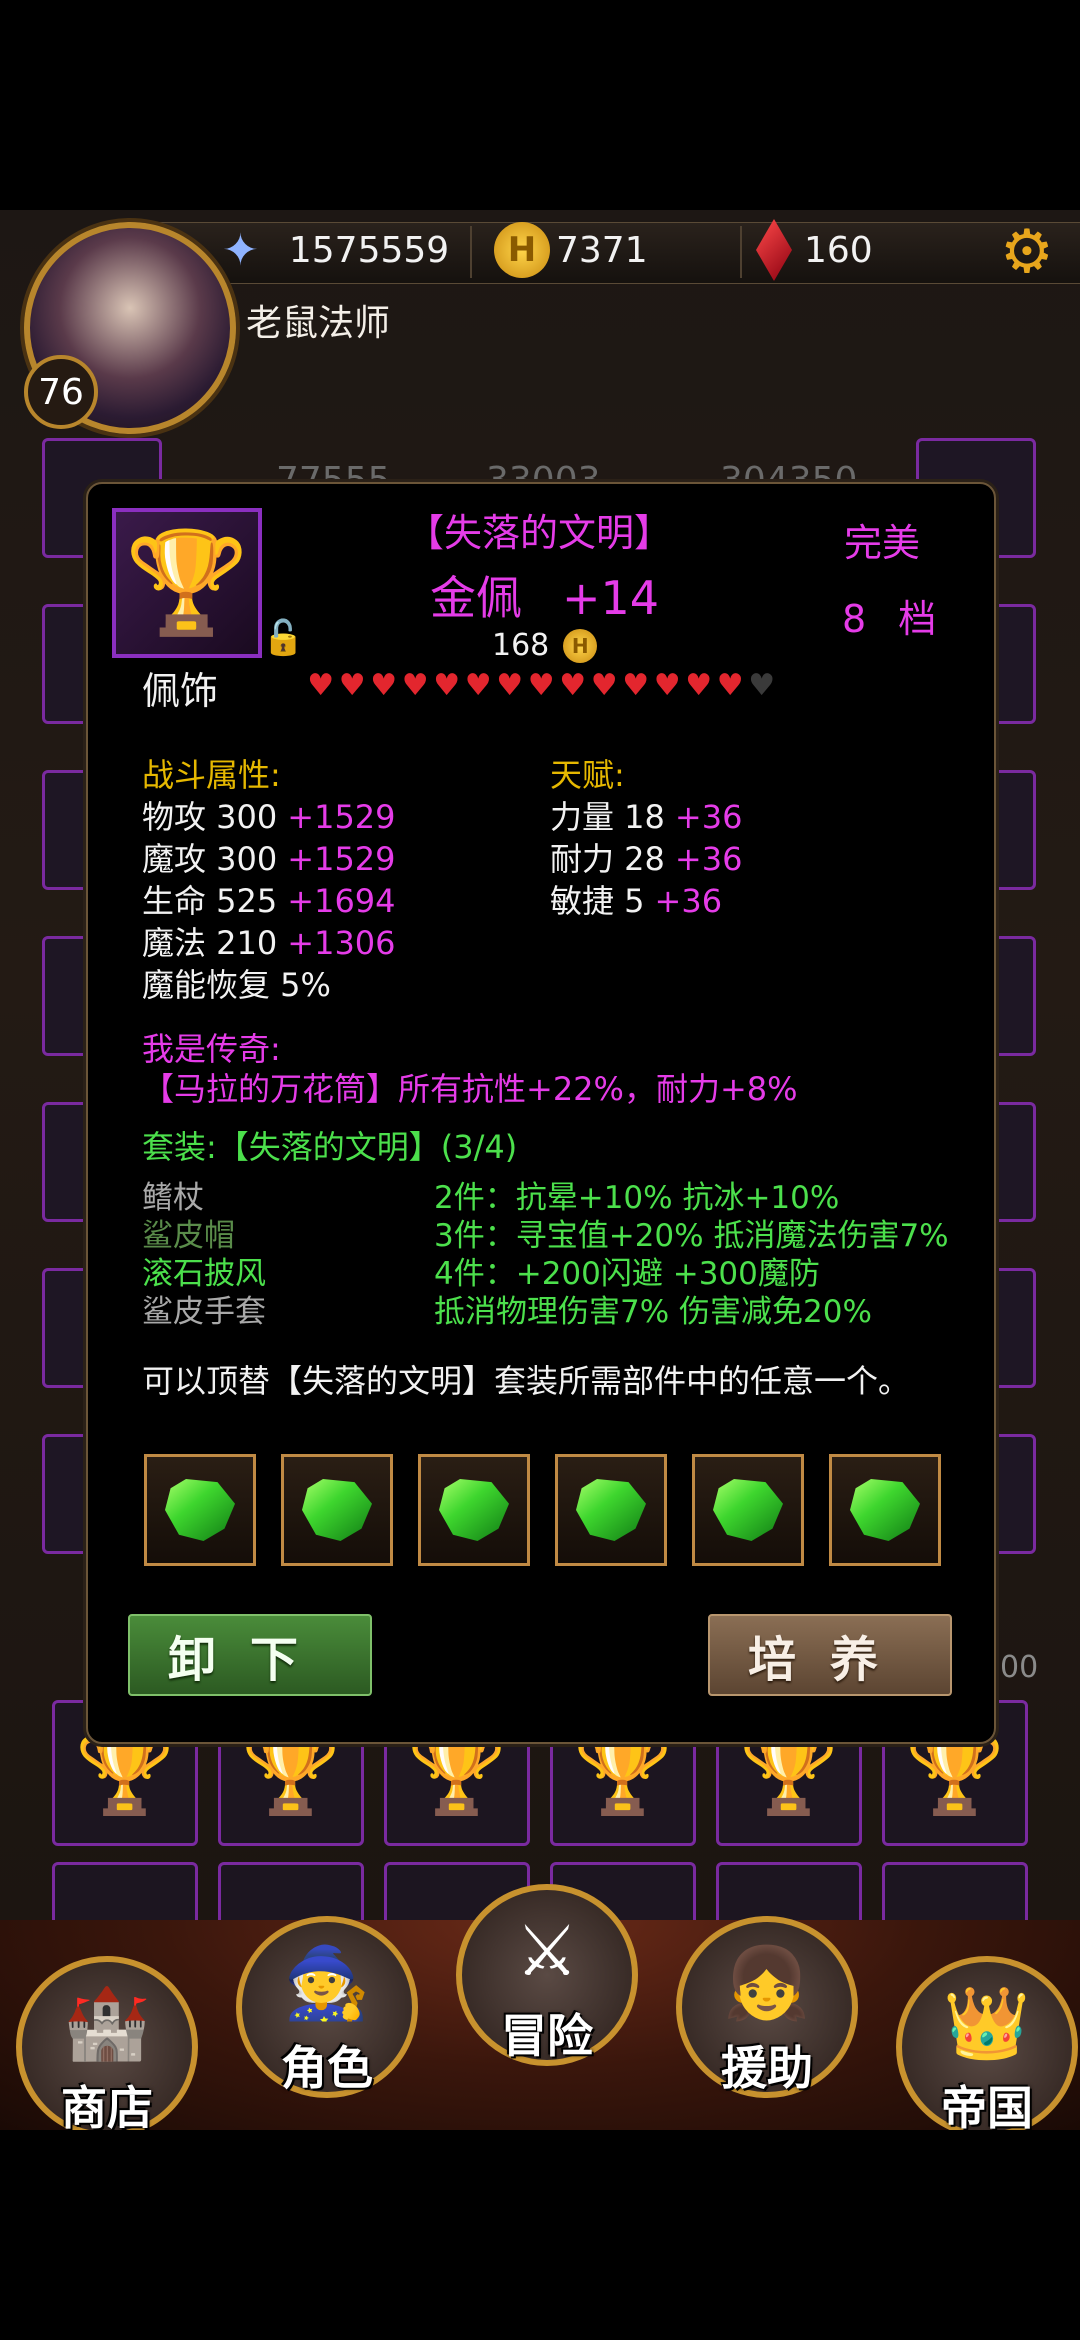 The height and width of the screenshot is (2340, 1080). Describe the element at coordinates (107, 2023) in the screenshot. I see `castle-icon: 🏰` at that location.